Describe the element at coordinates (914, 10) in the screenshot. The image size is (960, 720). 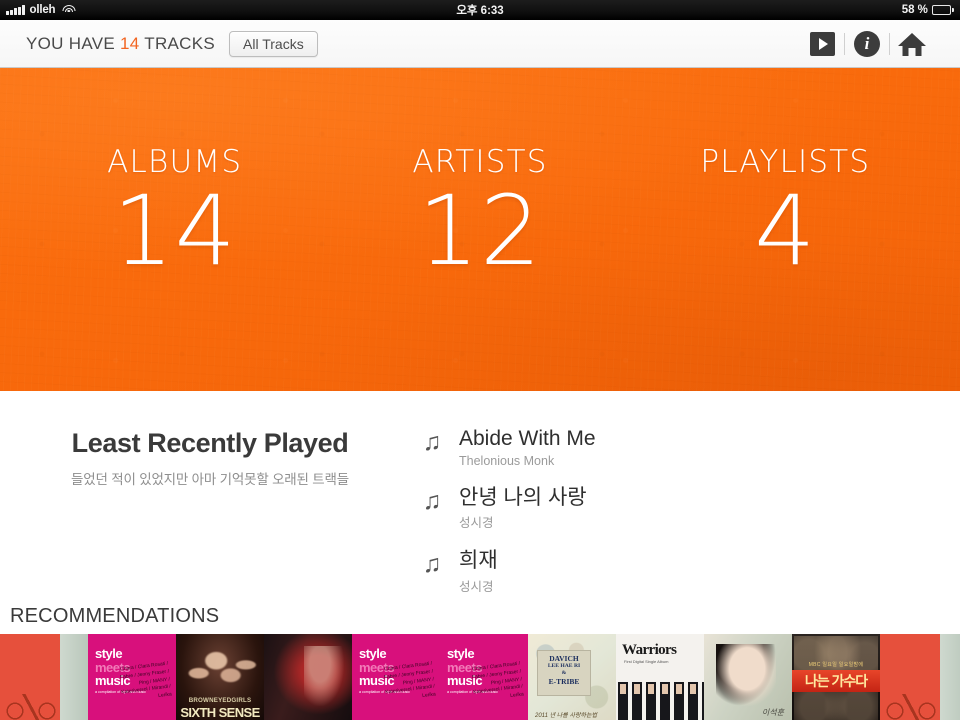
I see `battery-percent-label: 58 %` at that location.